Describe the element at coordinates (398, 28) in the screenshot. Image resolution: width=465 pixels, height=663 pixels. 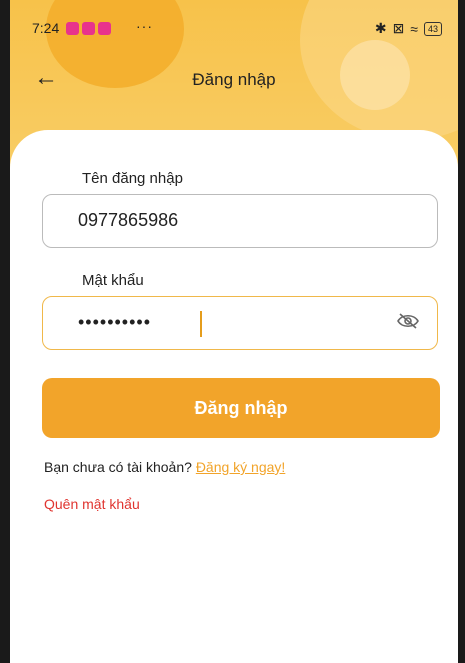
I see `sim-icon: ⊠` at that location.